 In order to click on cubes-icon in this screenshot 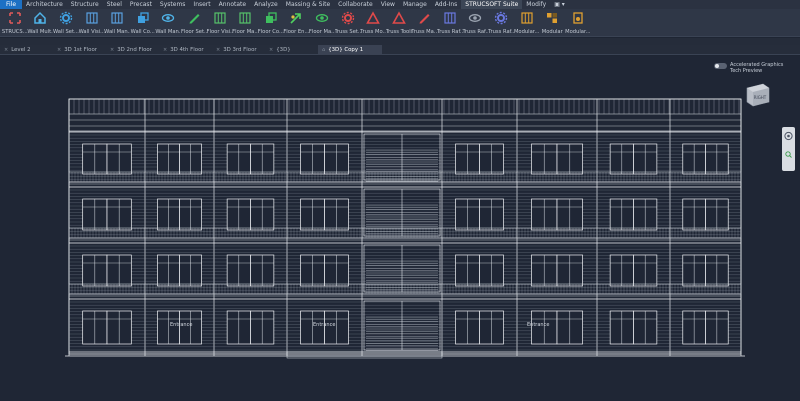, I will do `click(552, 18)`.